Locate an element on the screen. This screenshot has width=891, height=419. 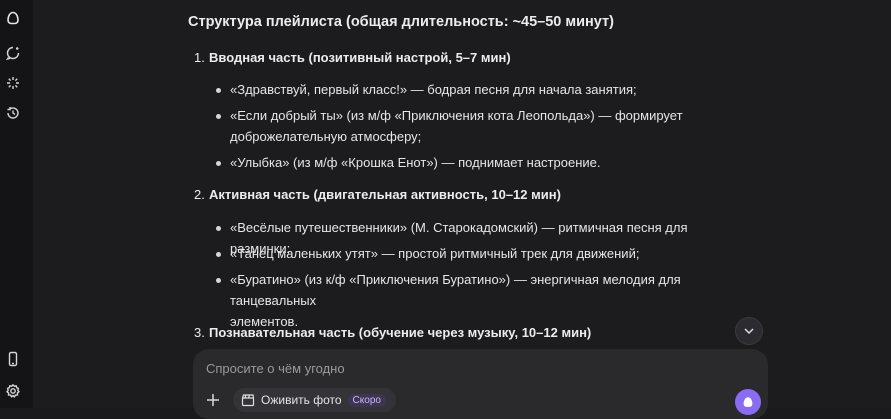
send-button is located at coordinates (748, 402).